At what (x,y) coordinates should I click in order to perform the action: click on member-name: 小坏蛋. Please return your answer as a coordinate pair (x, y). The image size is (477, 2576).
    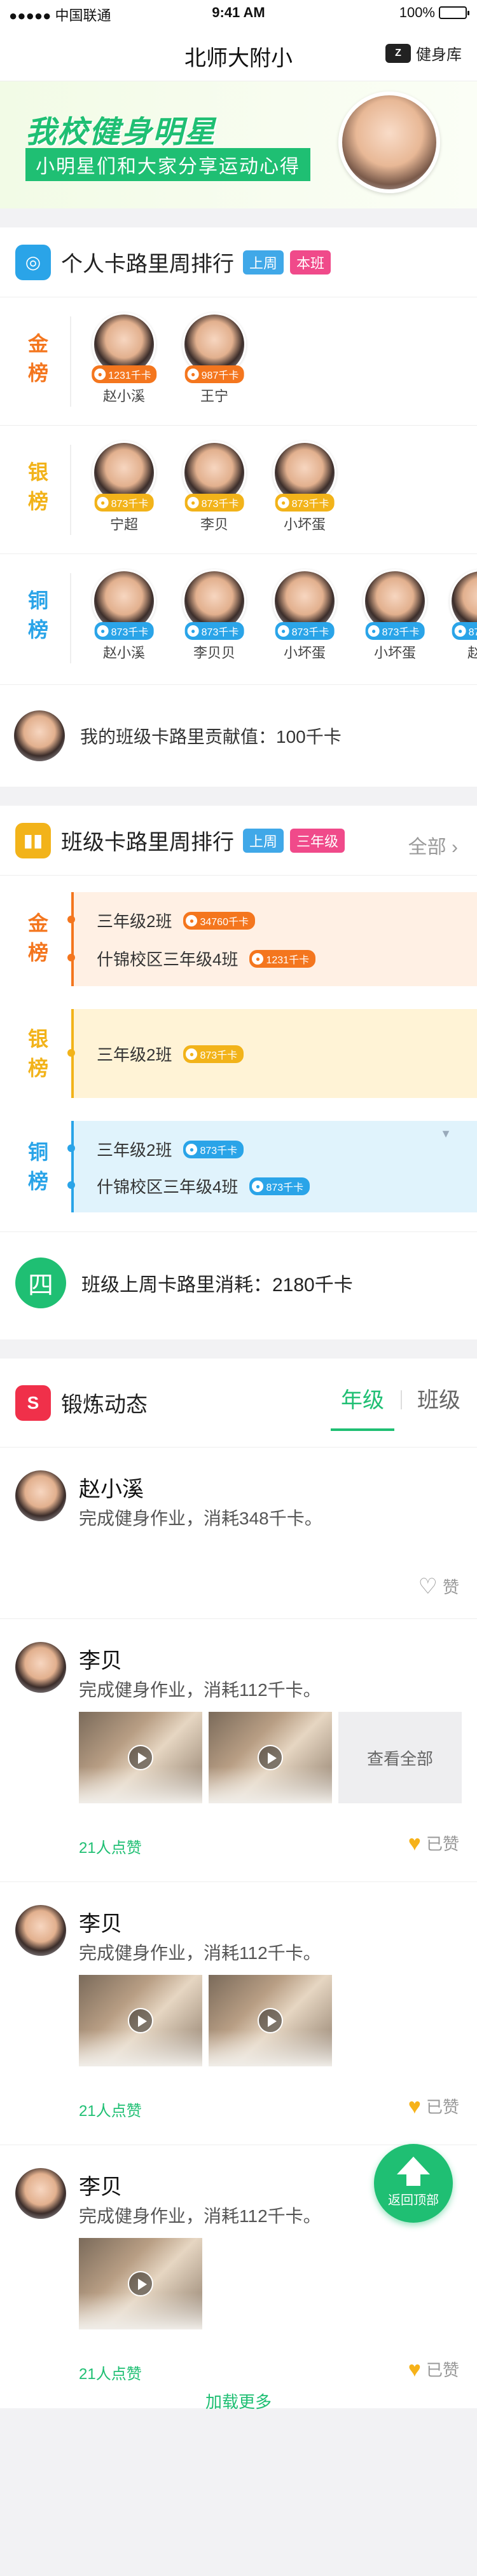
    Looking at the image, I should click on (304, 653).